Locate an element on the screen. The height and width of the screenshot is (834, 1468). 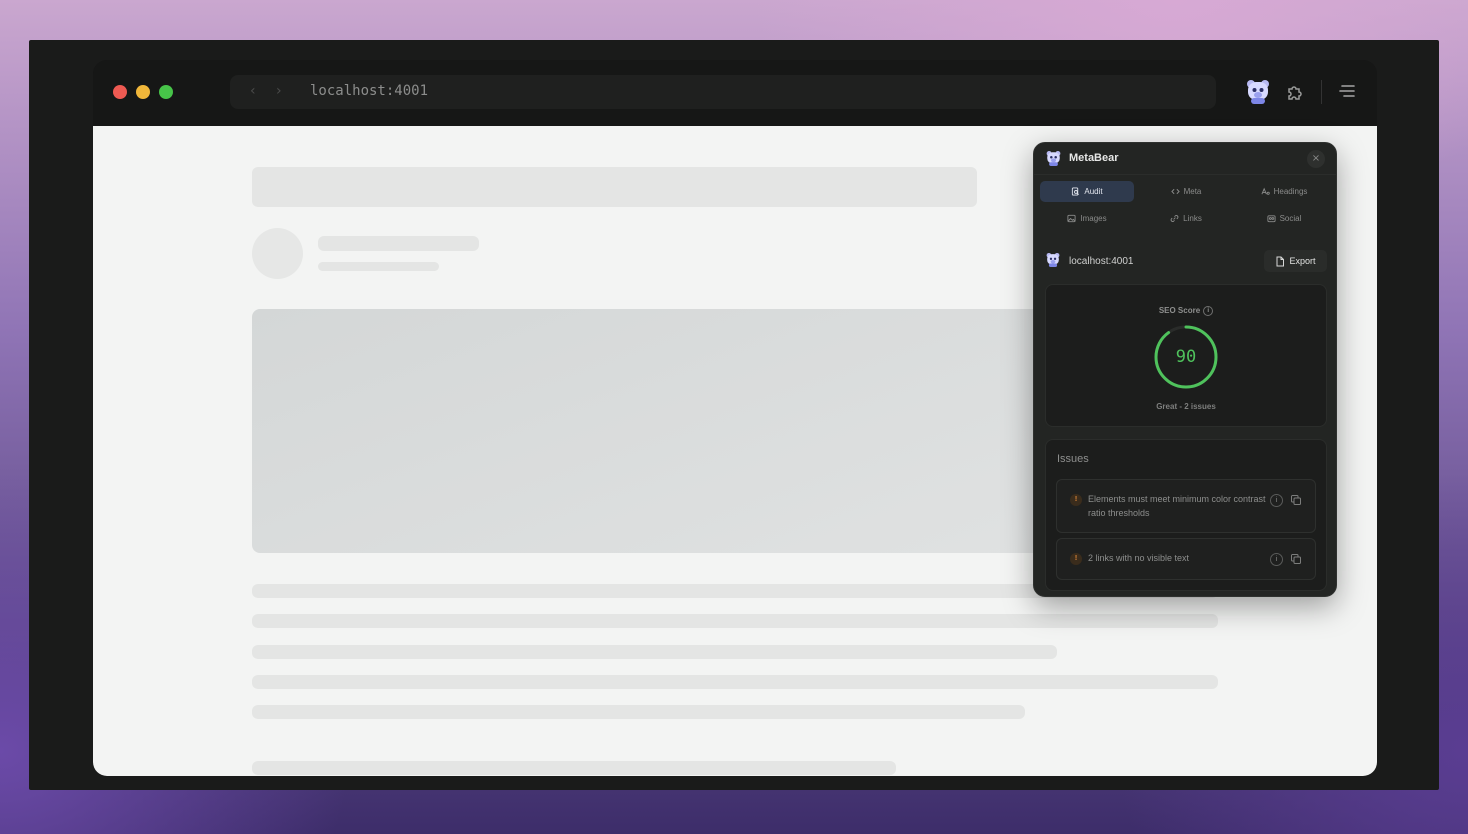
tab-meta: Meta is located at coordinates (1186, 191).